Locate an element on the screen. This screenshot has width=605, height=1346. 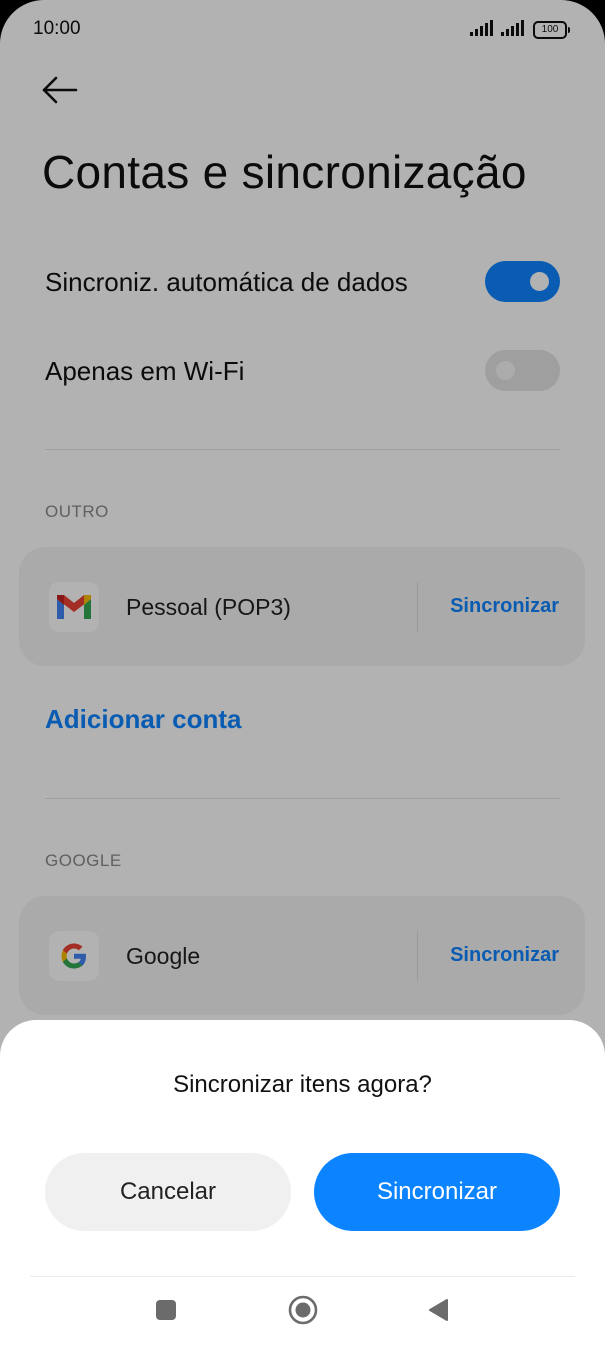
home-icon is located at coordinates (303, 1310).